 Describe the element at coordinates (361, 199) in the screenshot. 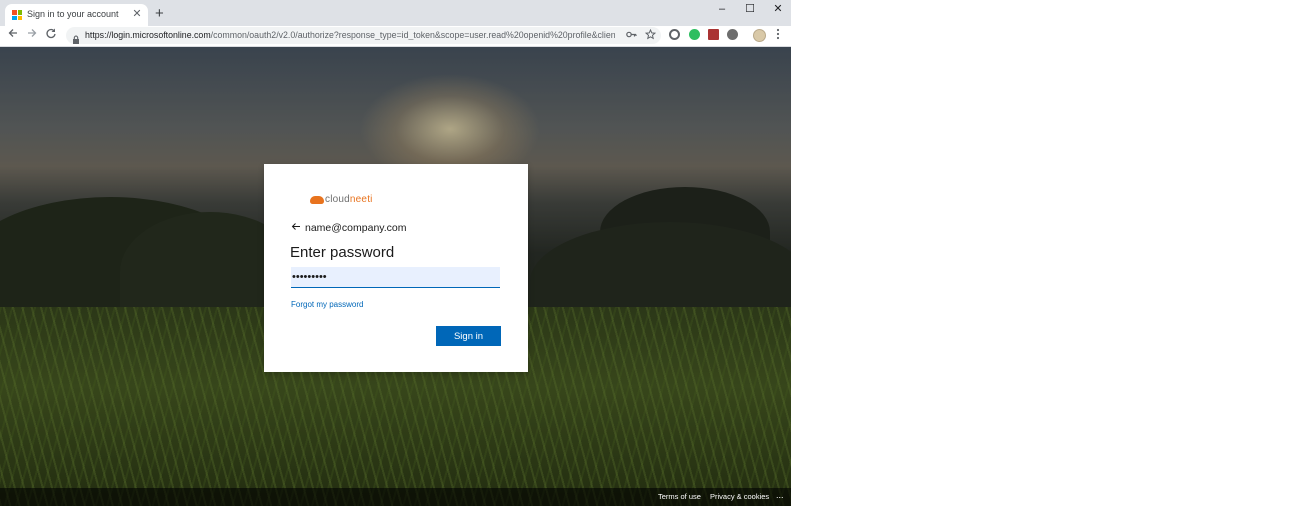

I see `logo-text-neeti: neeti` at that location.